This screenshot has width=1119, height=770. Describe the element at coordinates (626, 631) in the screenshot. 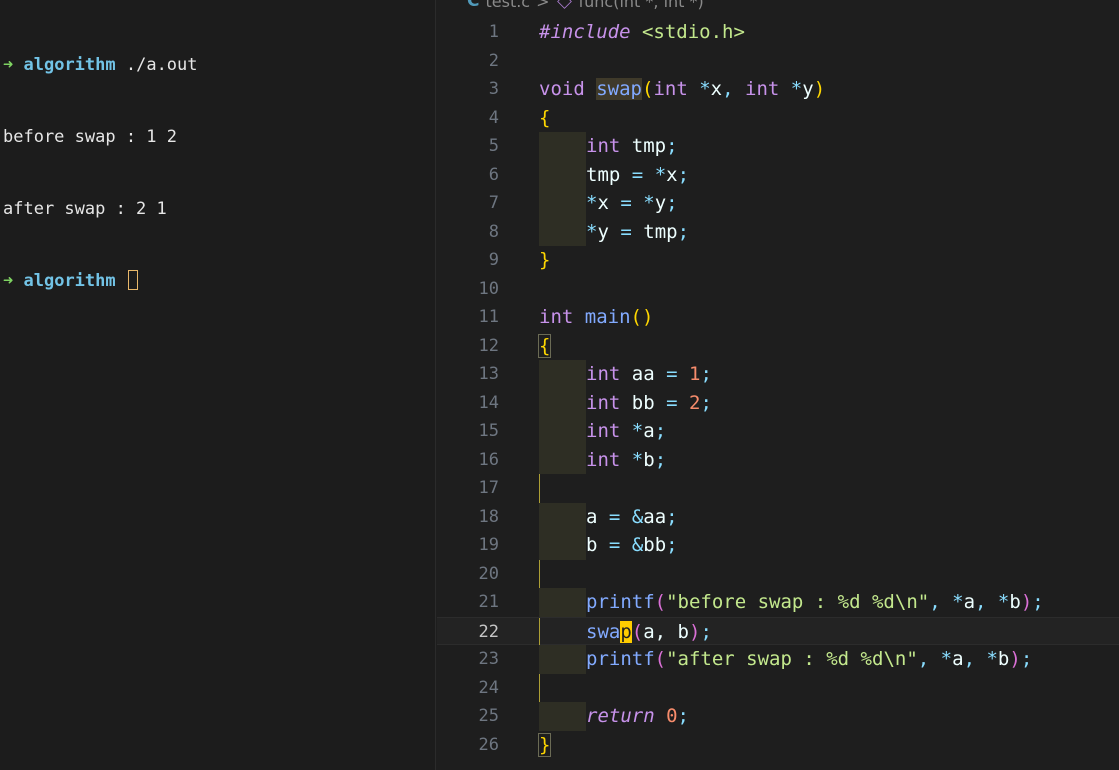

I see `text-cursor: p` at that location.